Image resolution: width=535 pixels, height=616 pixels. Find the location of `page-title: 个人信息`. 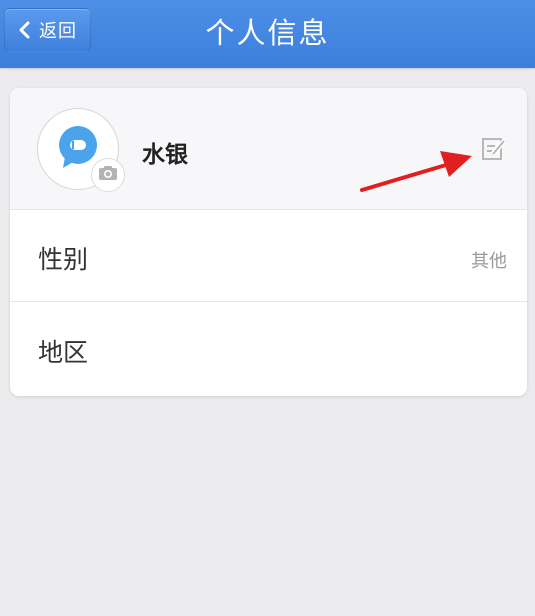

page-title: 个人信息 is located at coordinates (267, 33).